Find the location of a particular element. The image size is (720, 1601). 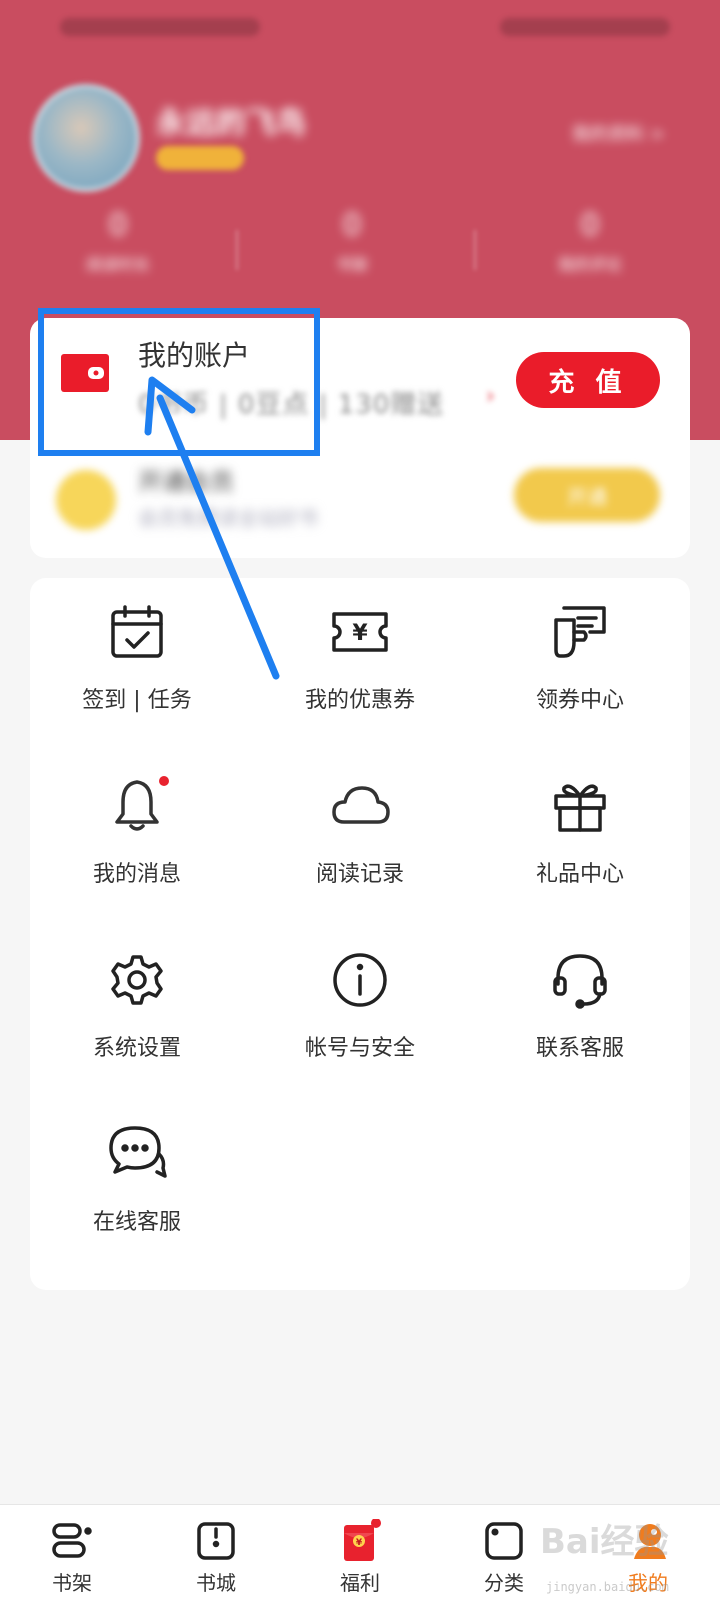

category-icon is located at coordinates (504, 1541).